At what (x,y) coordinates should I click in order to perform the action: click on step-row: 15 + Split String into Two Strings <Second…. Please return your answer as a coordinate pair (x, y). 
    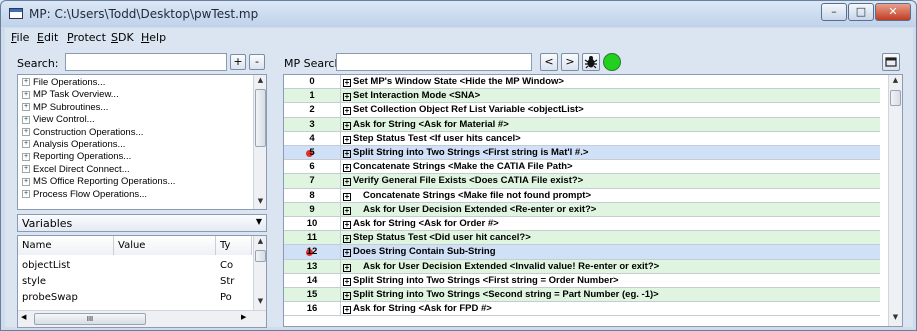
    Looking at the image, I should click on (582, 295).